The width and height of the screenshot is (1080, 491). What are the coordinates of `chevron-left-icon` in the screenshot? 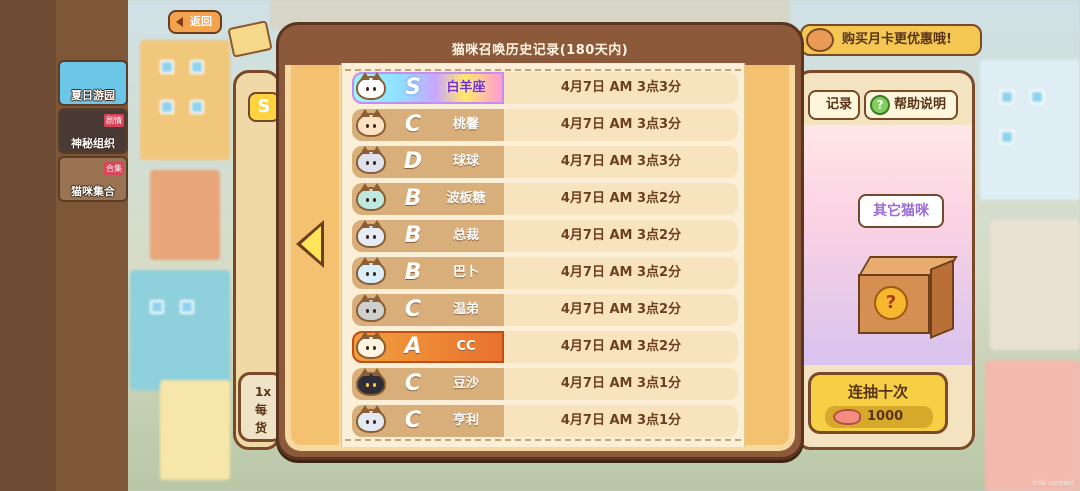 It's located at (312, 245).